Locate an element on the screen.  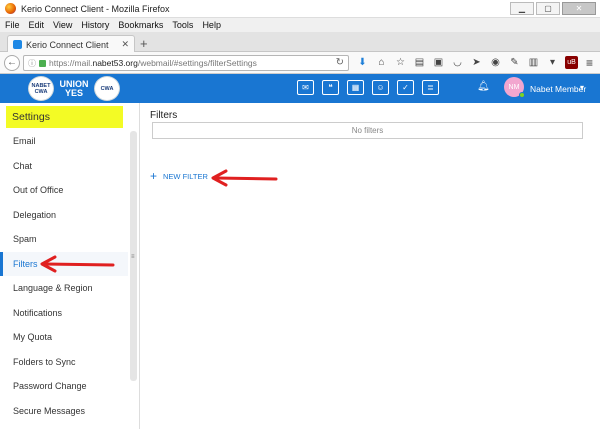
avatar: NM is located at coordinates (514, 87).